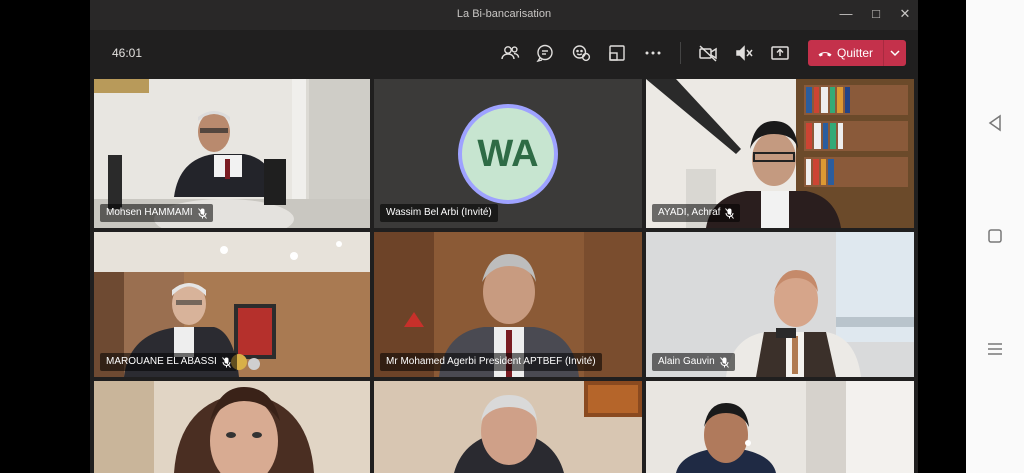 The image size is (1024, 473). I want to click on participant-name-tag: Wassim Bel Arbi (Invité), so click(439, 213).